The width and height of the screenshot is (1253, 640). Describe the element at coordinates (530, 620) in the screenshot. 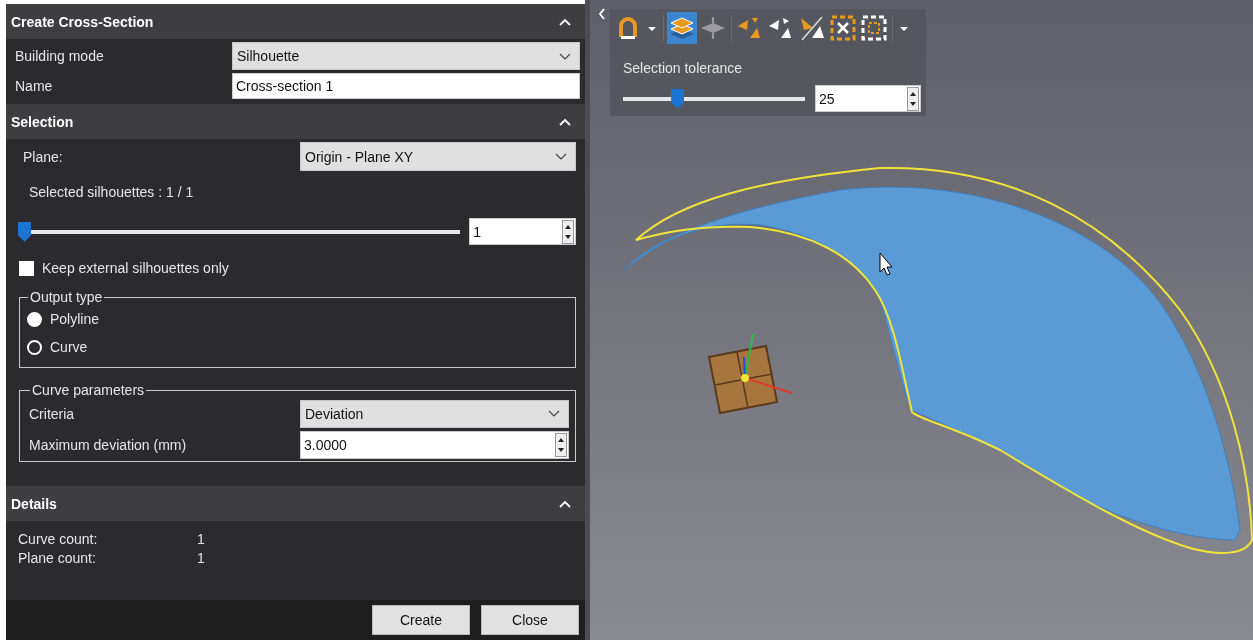

I see `close-button: Close` at that location.